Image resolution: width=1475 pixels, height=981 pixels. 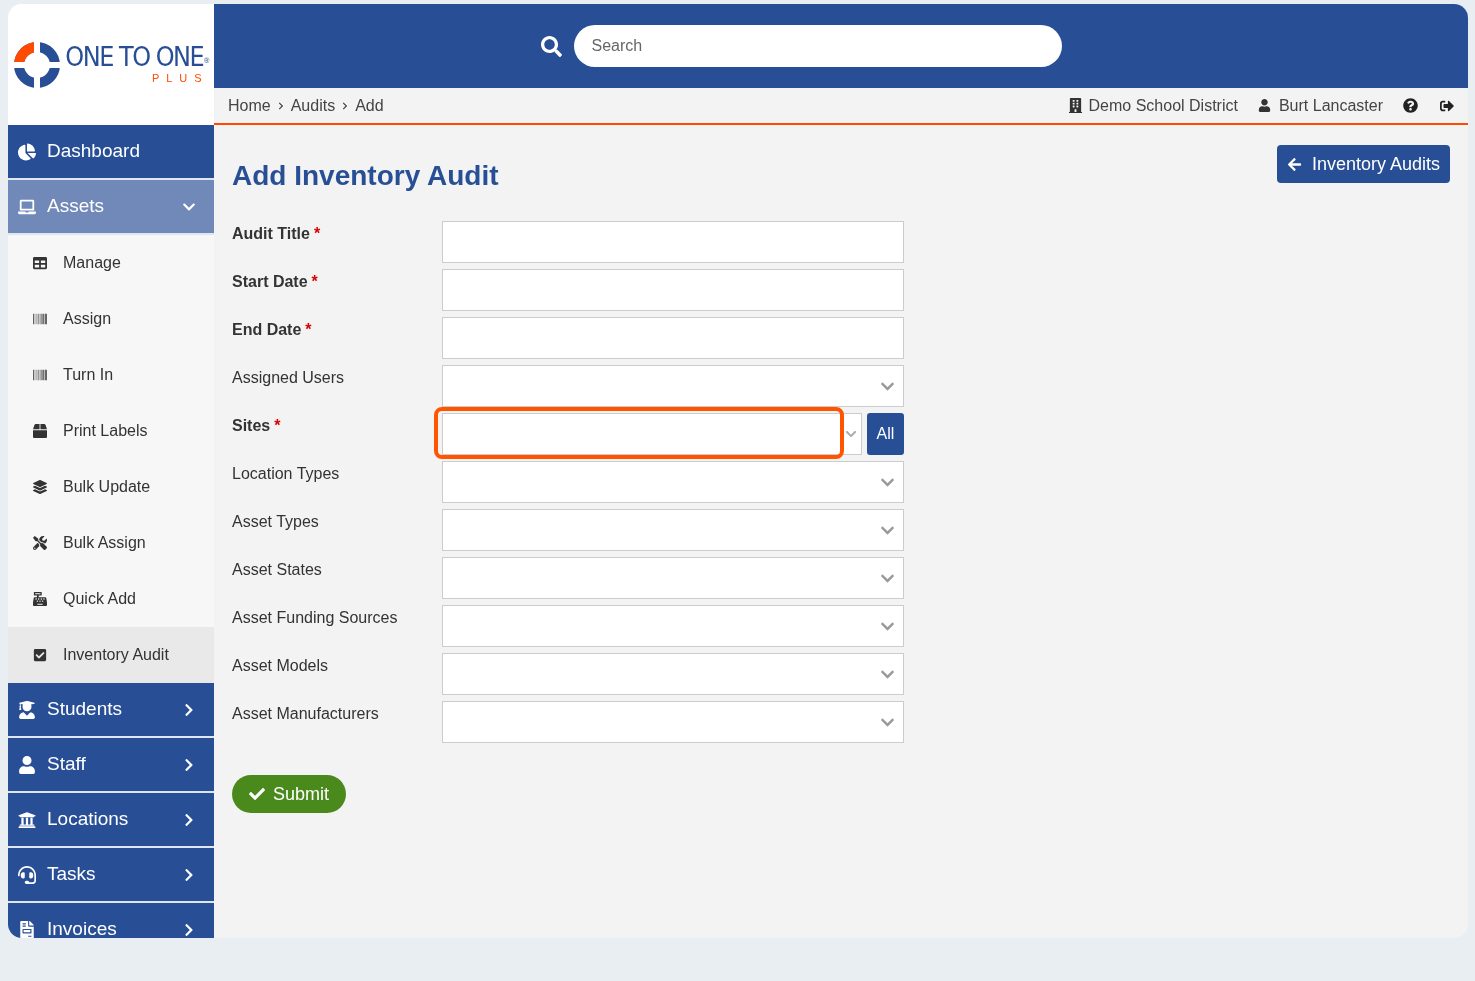 What do you see at coordinates (111, 765) in the screenshot?
I see `sidebar-item: Staff` at bounding box center [111, 765].